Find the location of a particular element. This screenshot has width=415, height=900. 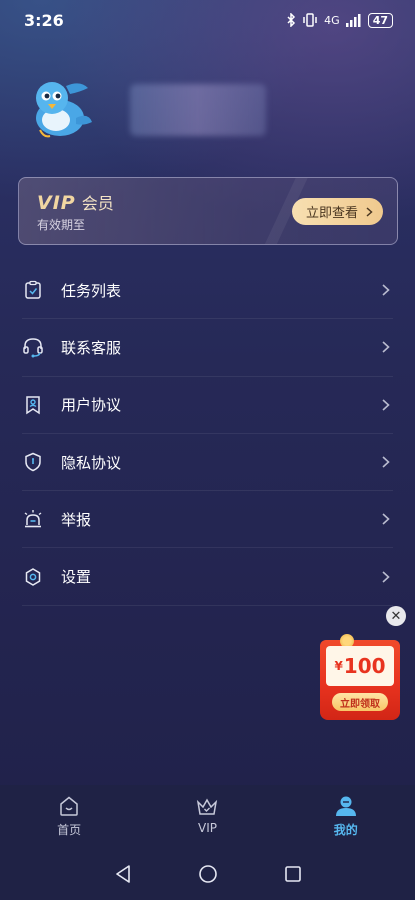

system-navigation-bar is located at coordinates (207, 873).